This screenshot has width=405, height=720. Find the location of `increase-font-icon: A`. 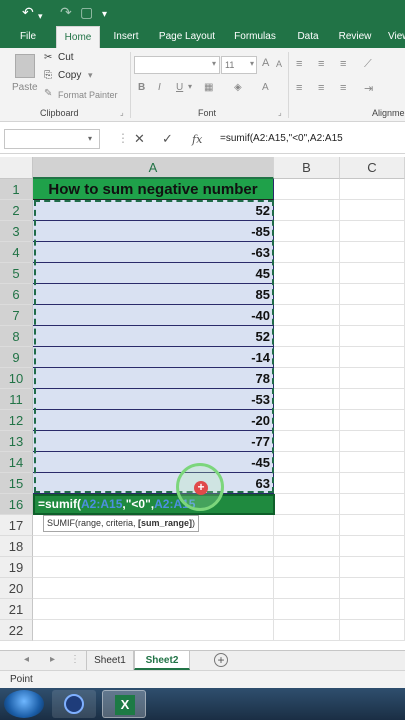

increase-font-icon: A is located at coordinates (265, 63).